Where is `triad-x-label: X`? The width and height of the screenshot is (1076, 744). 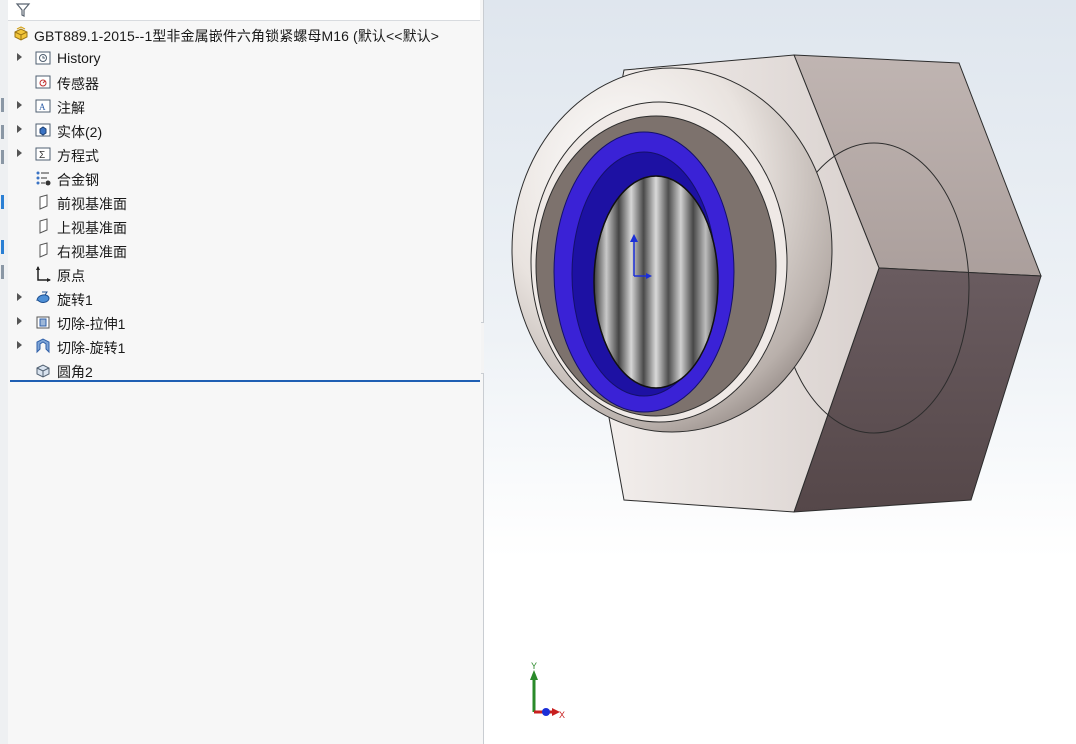 triad-x-label: X is located at coordinates (562, 715).